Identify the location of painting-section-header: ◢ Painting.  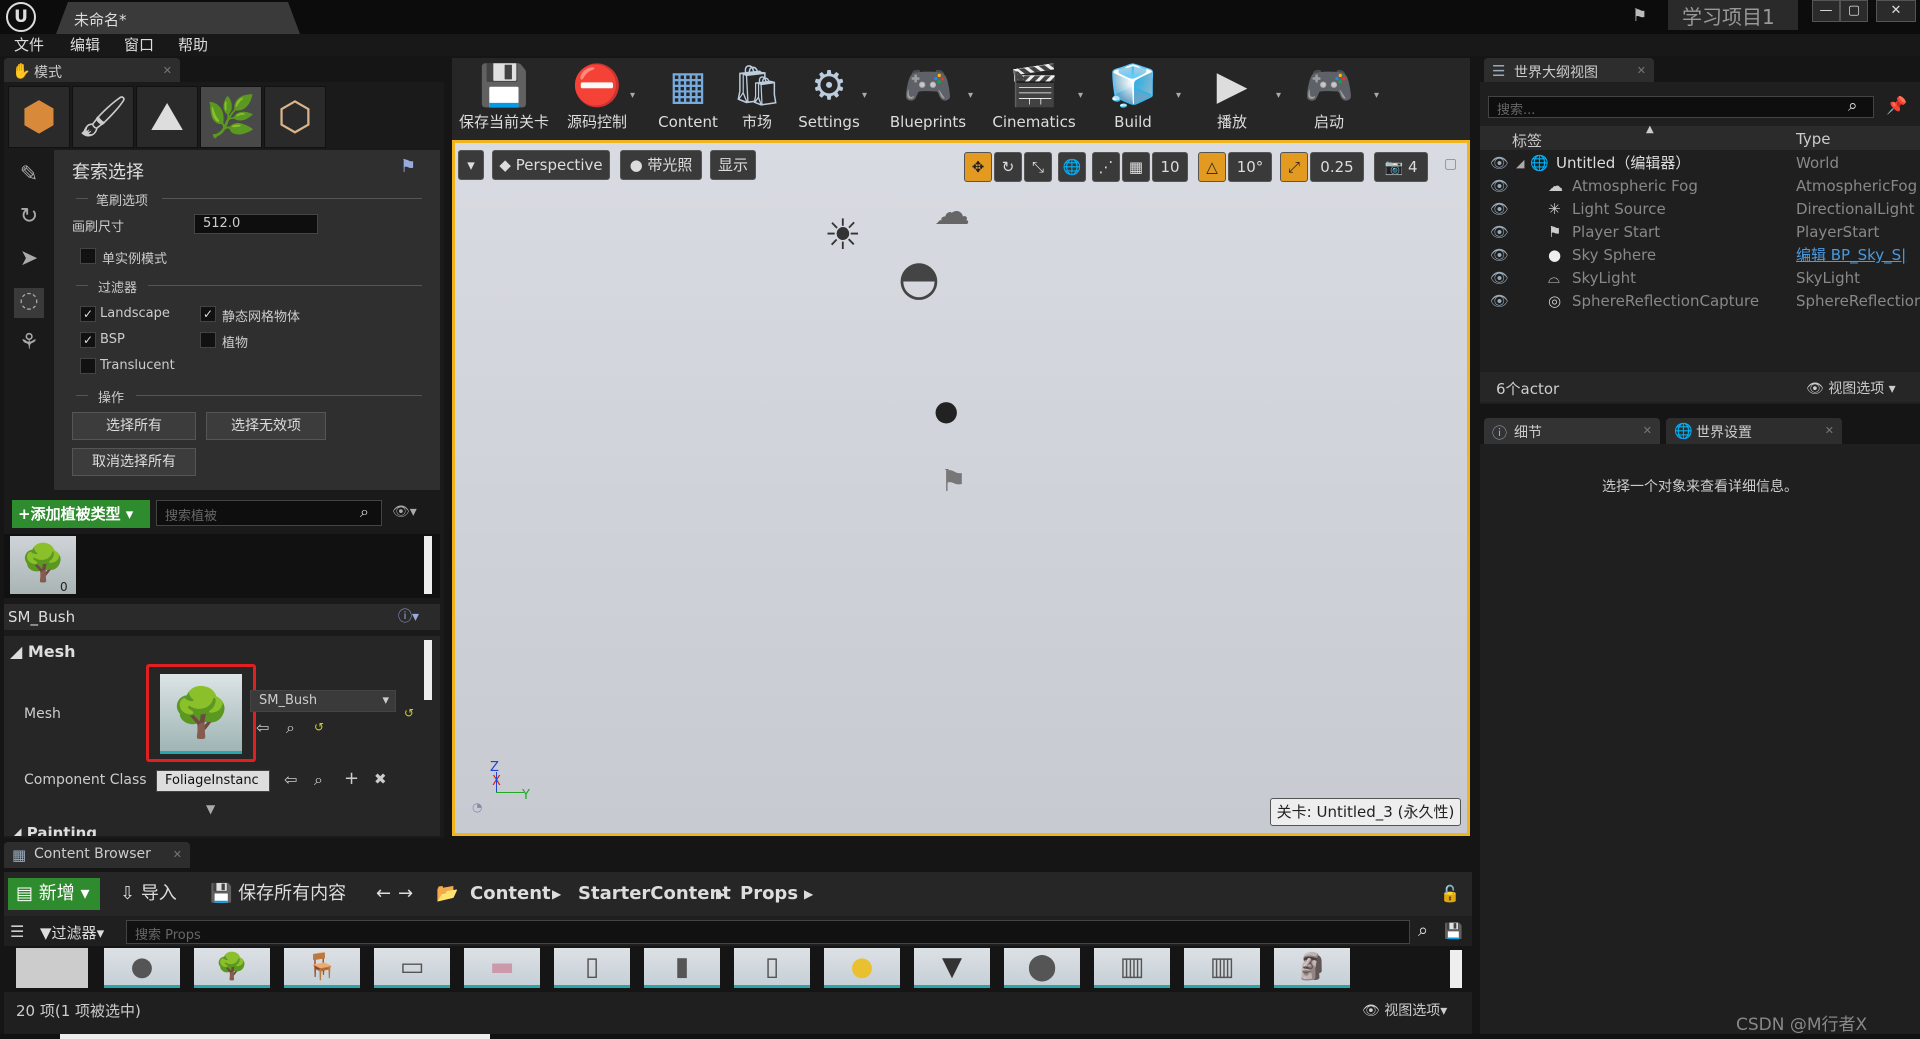
(53, 830).